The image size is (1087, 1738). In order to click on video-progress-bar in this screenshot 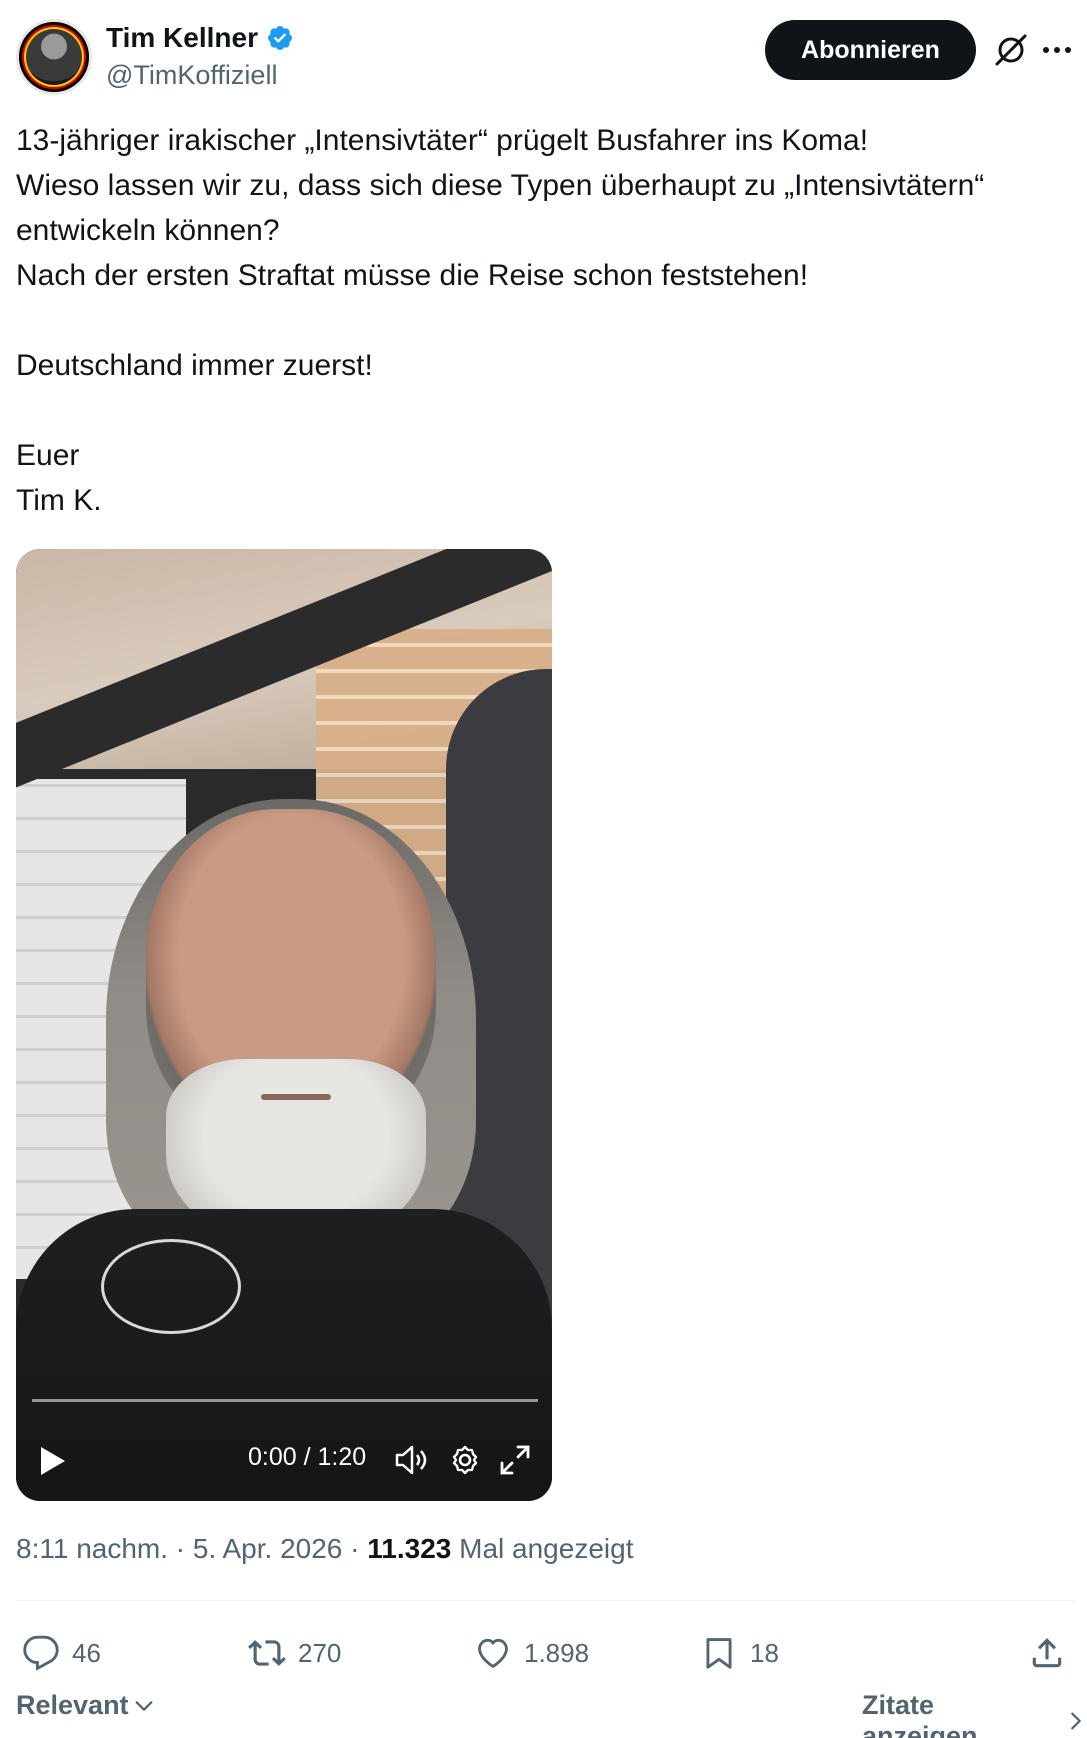, I will do `click(285, 1400)`.